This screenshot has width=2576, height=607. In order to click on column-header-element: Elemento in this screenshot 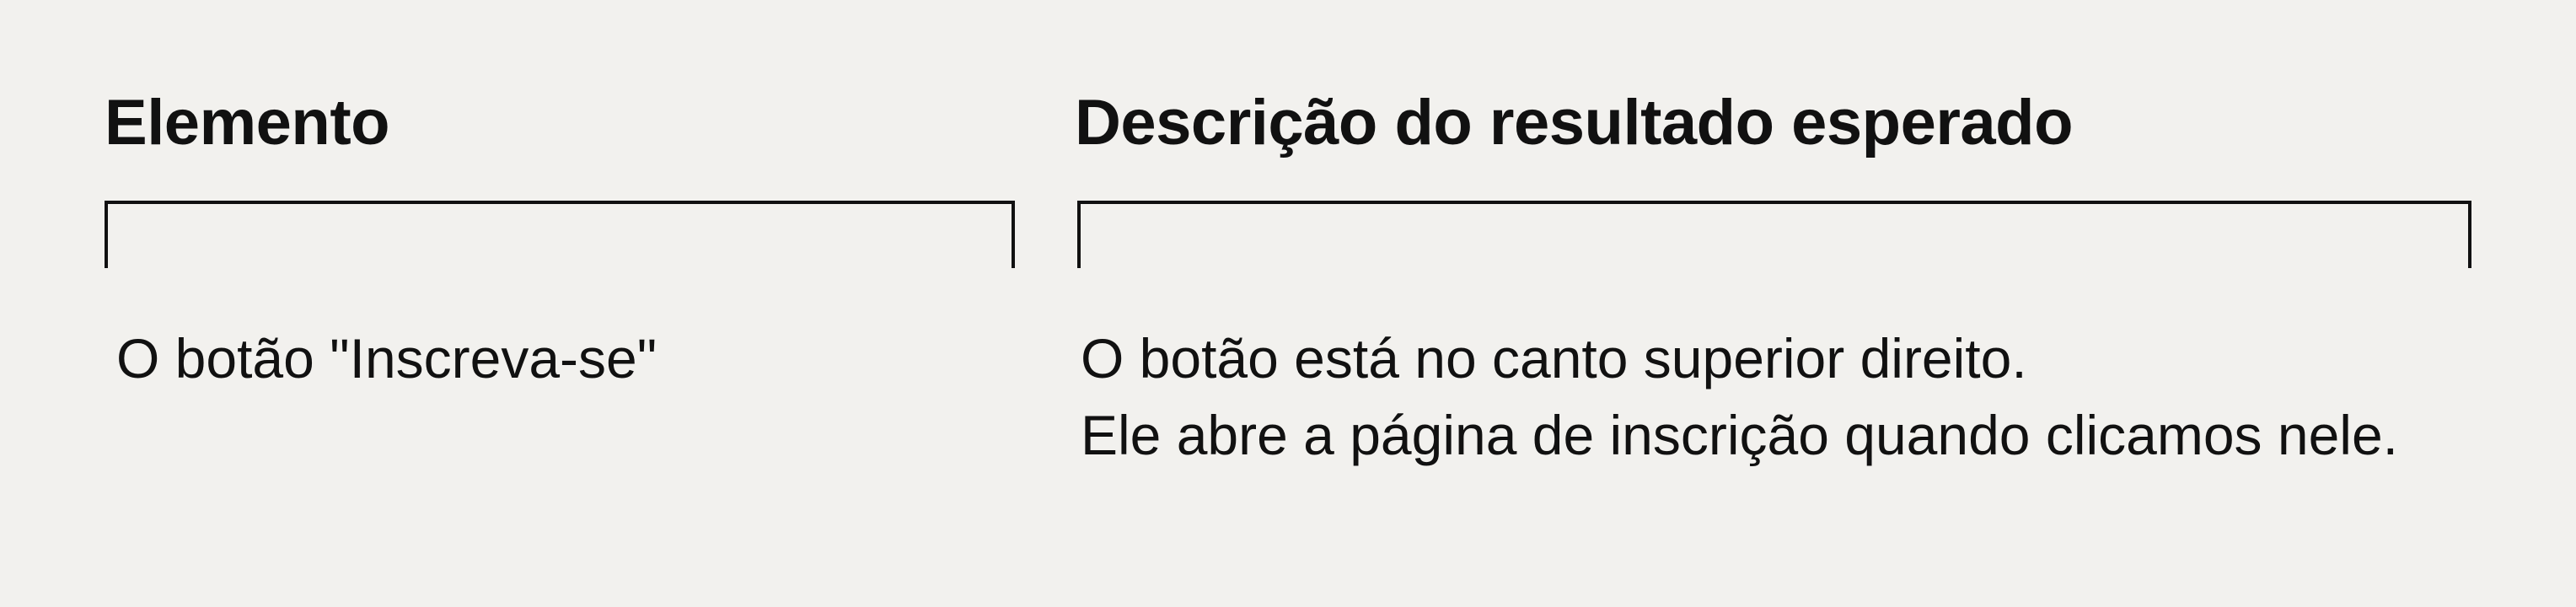, I will do `click(247, 122)`.